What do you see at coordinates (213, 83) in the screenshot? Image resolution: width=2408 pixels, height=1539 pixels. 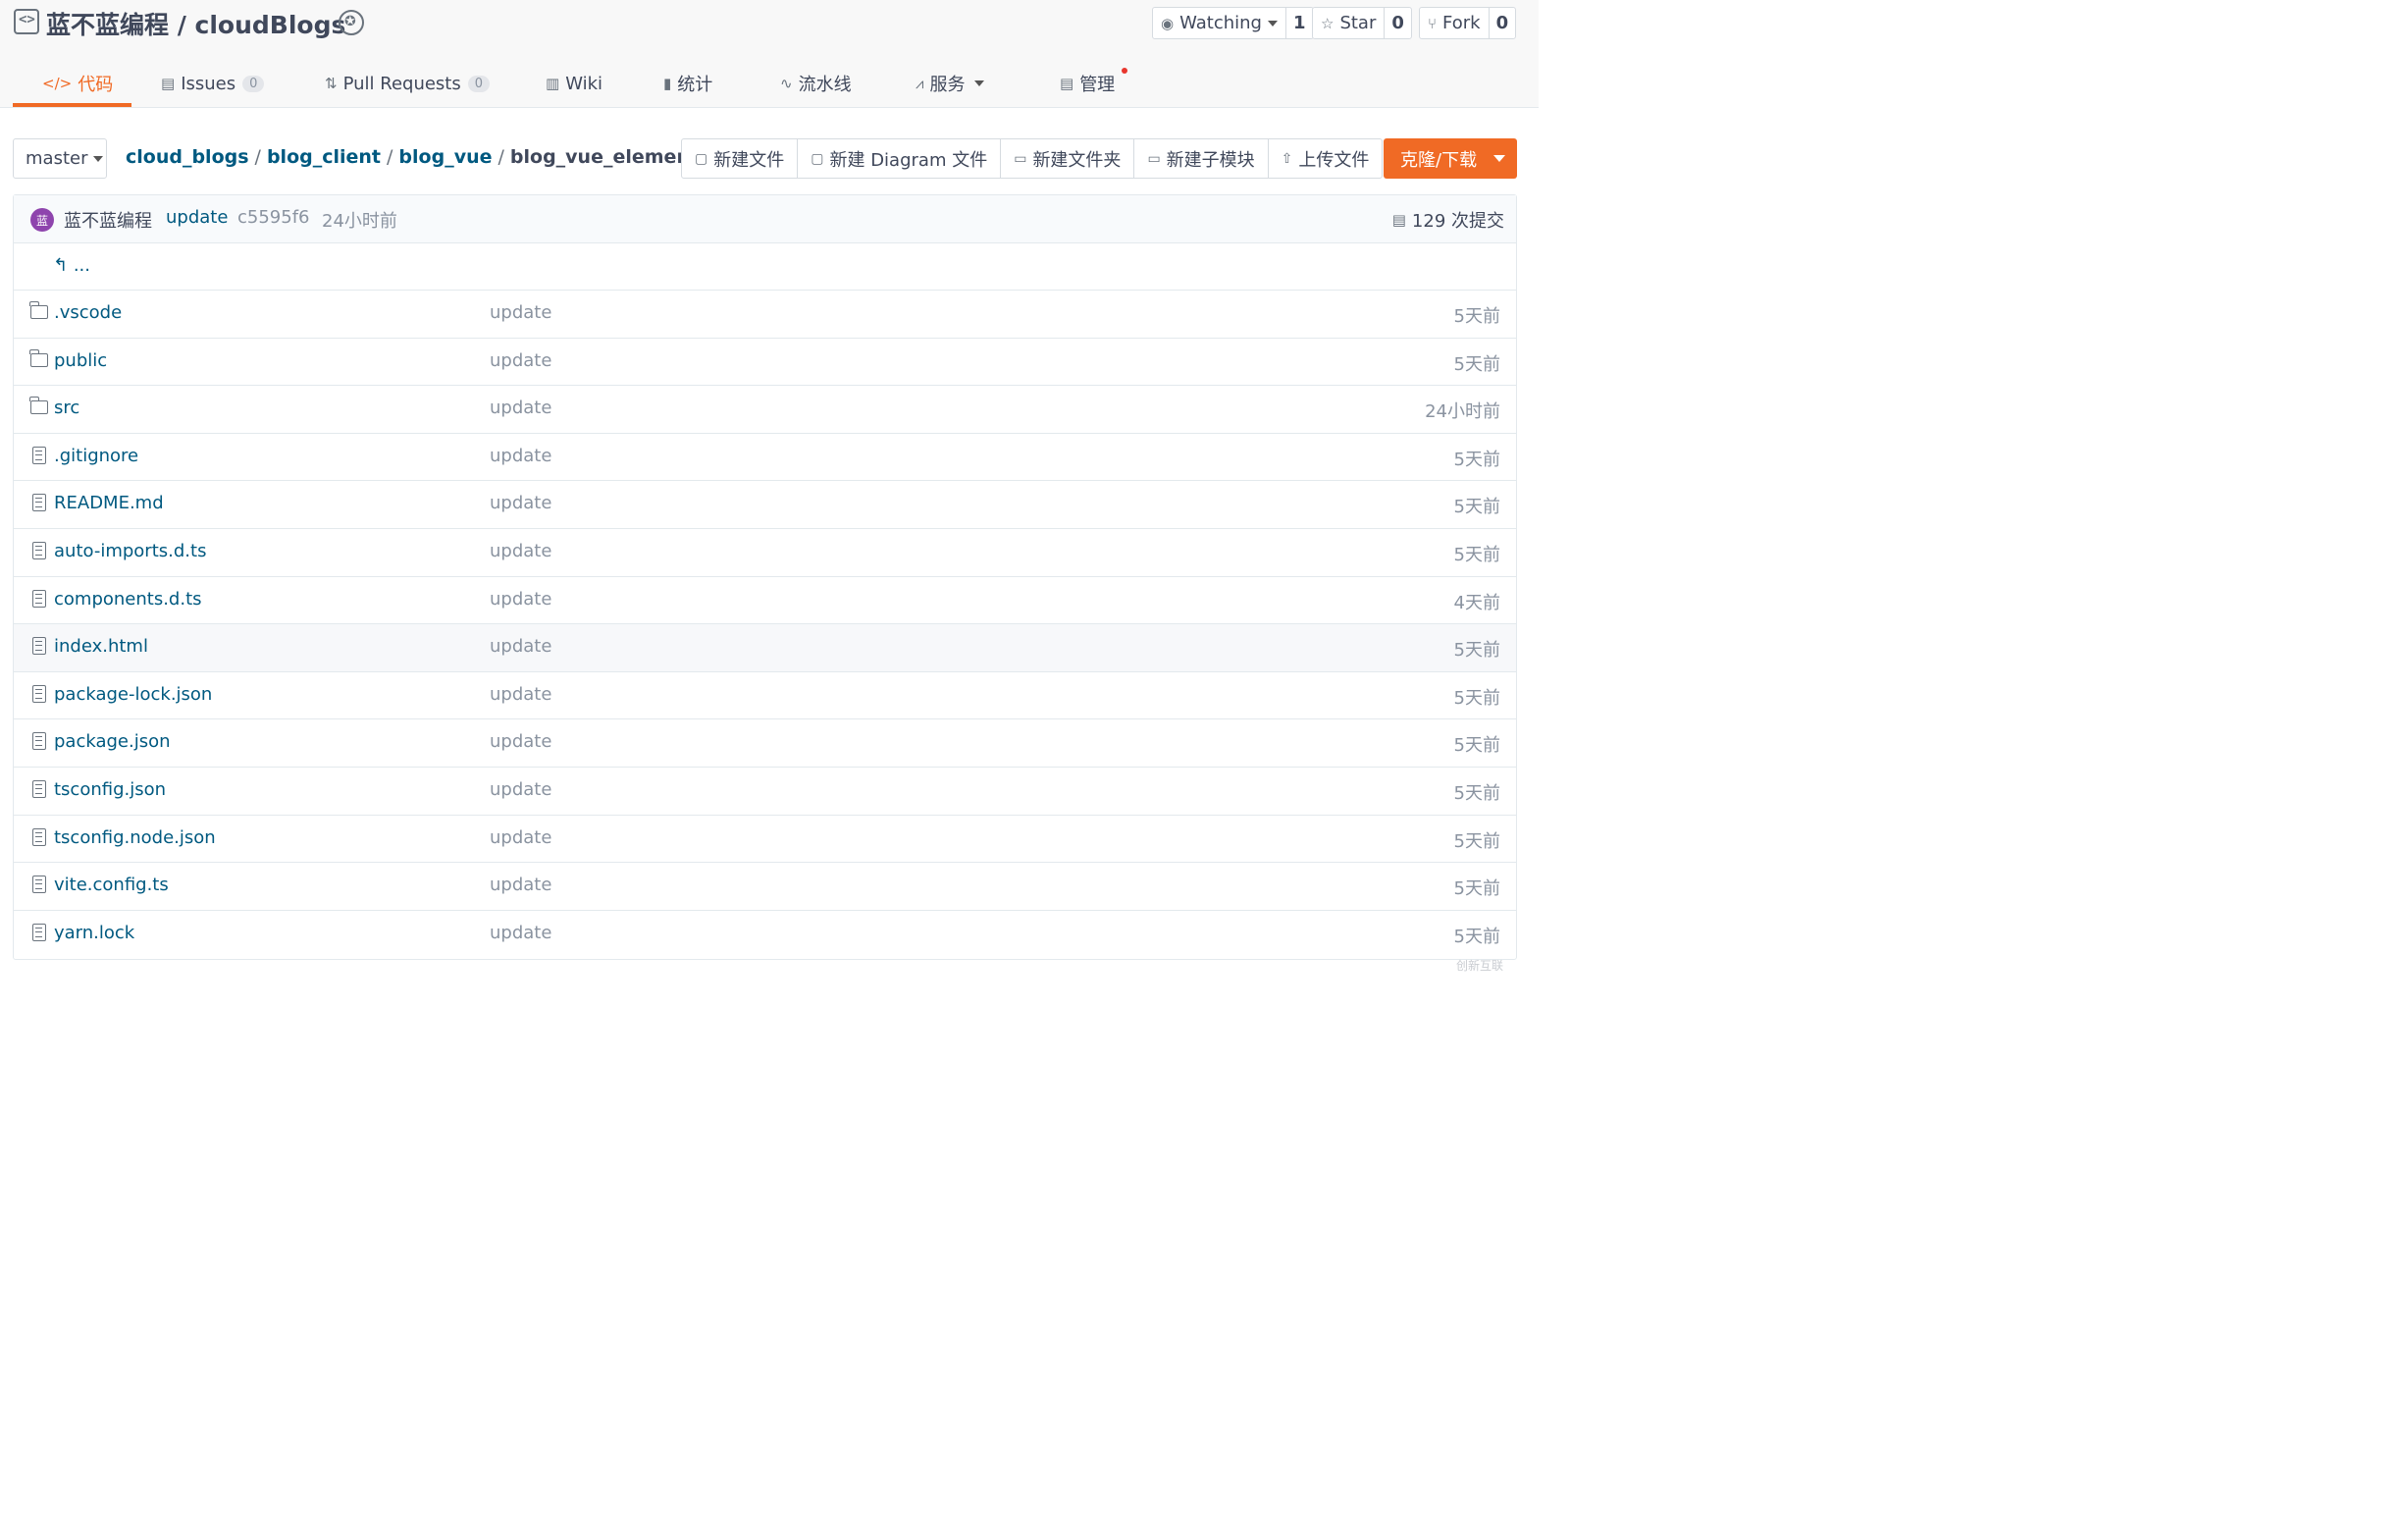 I see `tab-issues: ▤ Issues 0` at bounding box center [213, 83].